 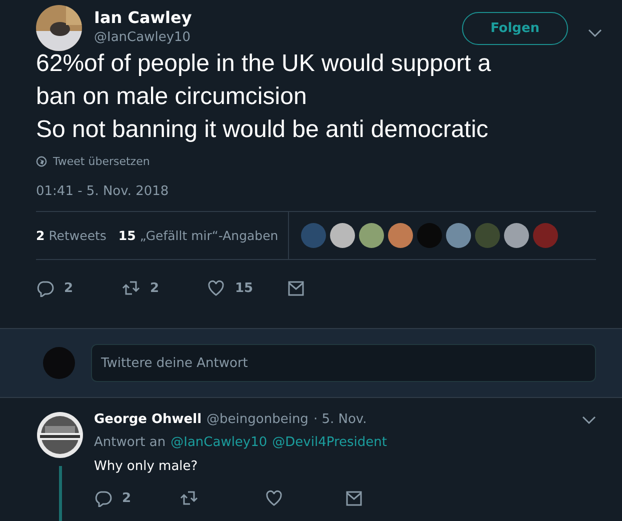 What do you see at coordinates (101, 161) in the screenshot?
I see `translate-link: Tweet übersetzen` at bounding box center [101, 161].